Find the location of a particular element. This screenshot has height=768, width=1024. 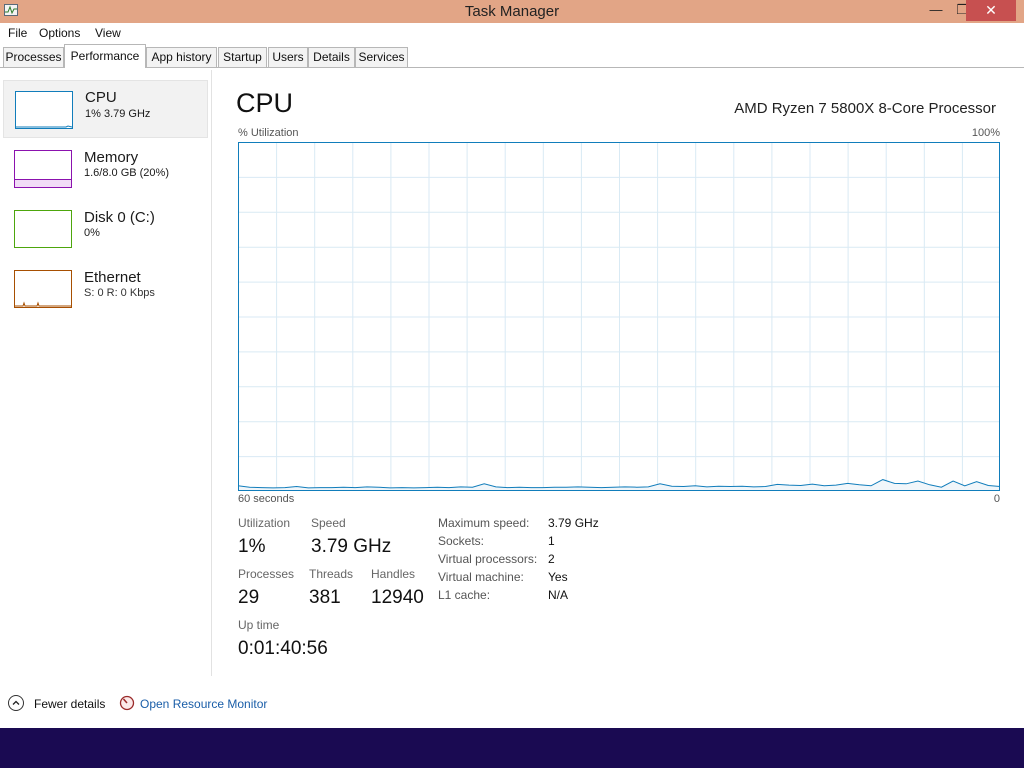

uptime-value: 0:01:40:56 is located at coordinates (283, 648).